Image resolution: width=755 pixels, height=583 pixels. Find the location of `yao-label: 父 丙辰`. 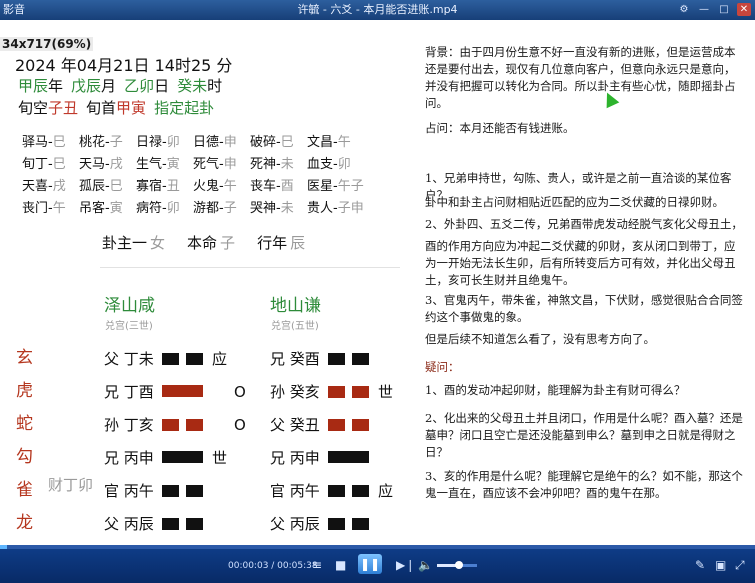

yao-label: 父 丙辰 is located at coordinates (129, 524).